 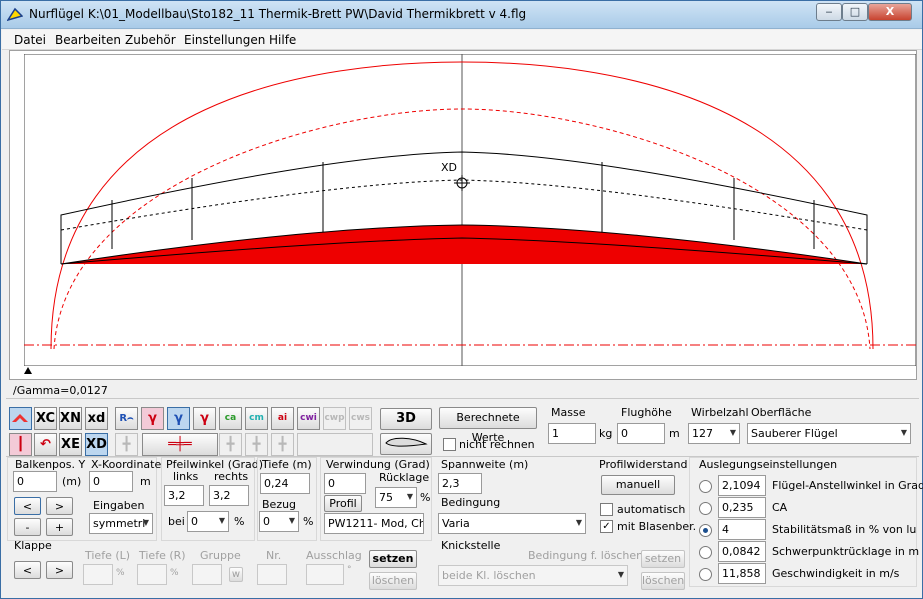 I want to click on xd-button: XD, so click(x=96, y=444).